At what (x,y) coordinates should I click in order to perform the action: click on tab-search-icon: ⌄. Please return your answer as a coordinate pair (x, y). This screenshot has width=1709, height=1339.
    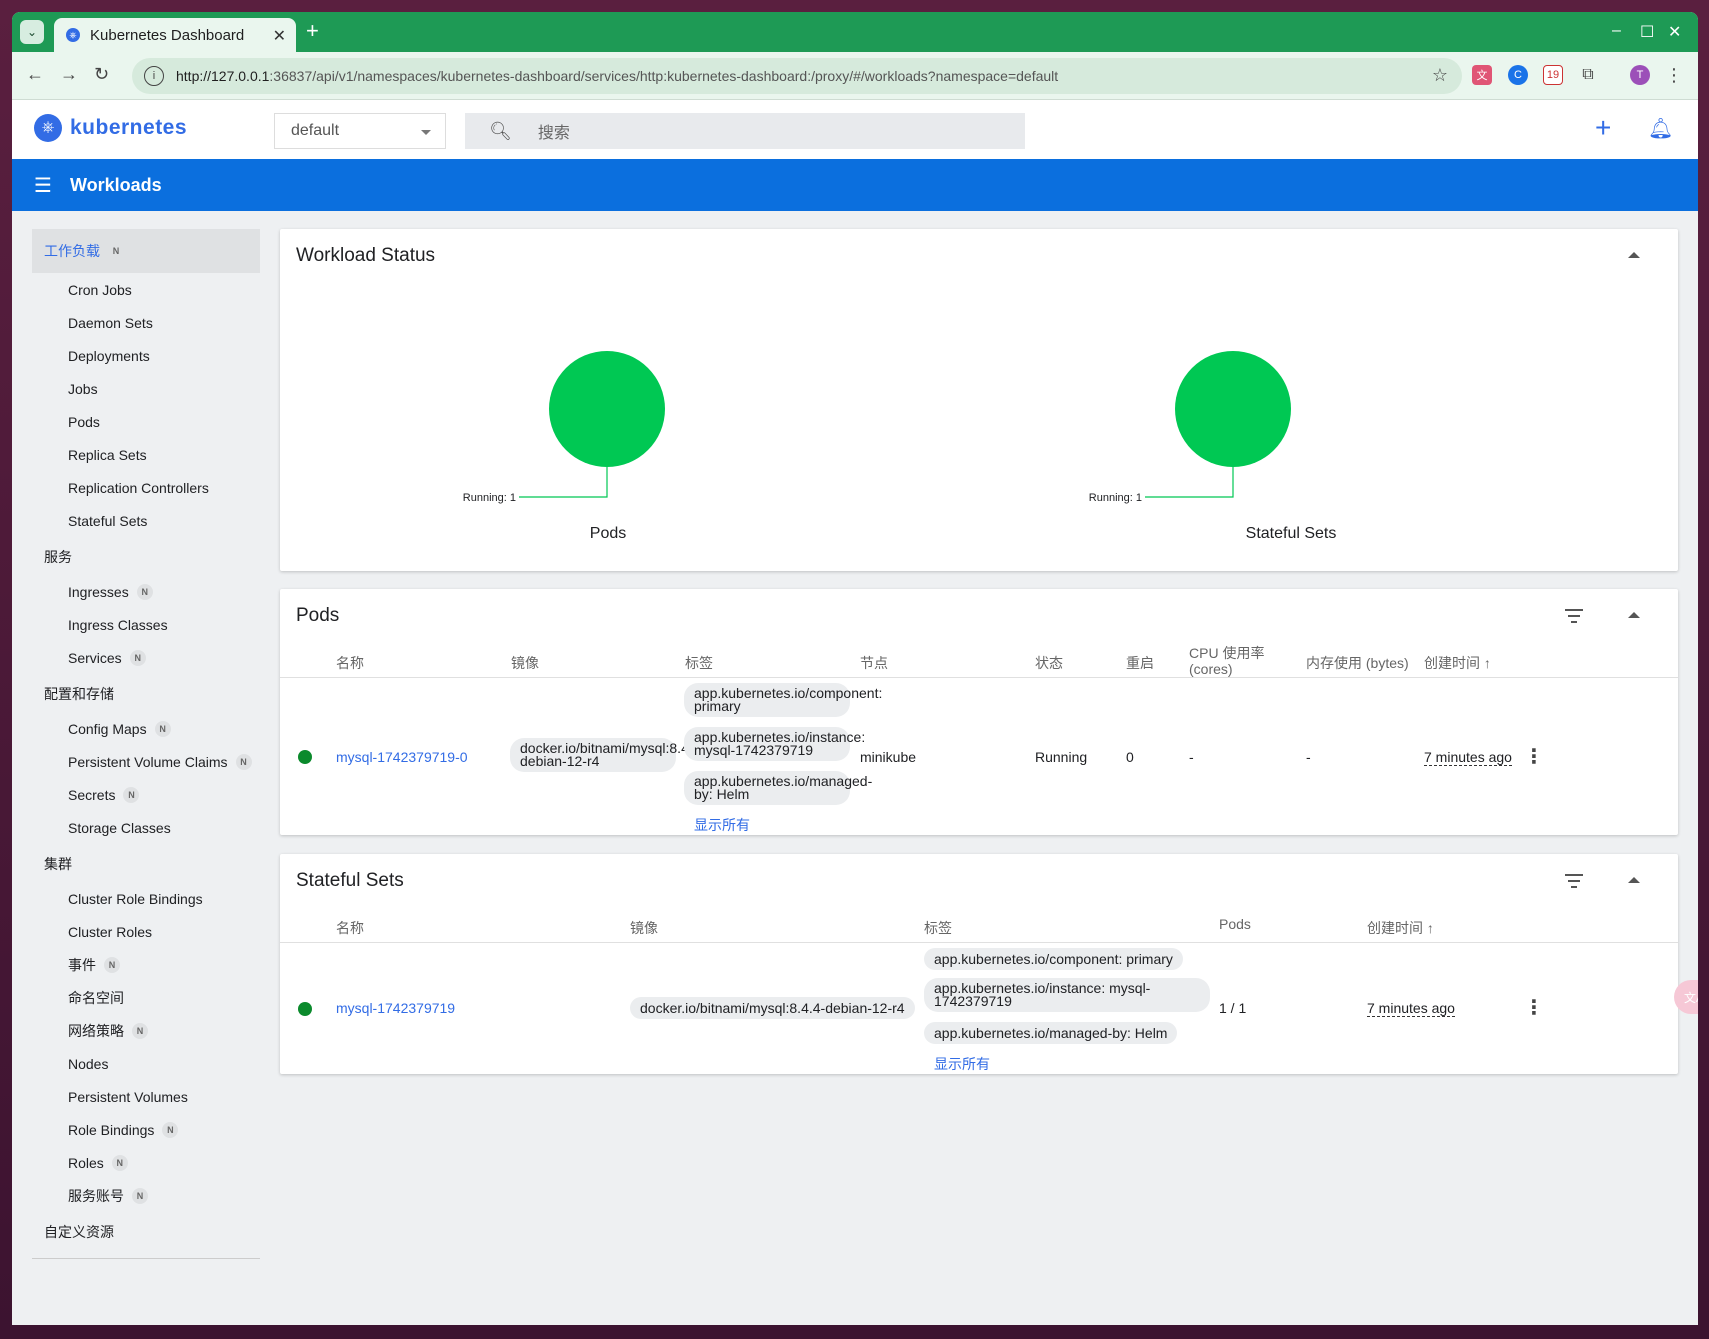
    Looking at the image, I should click on (32, 32).